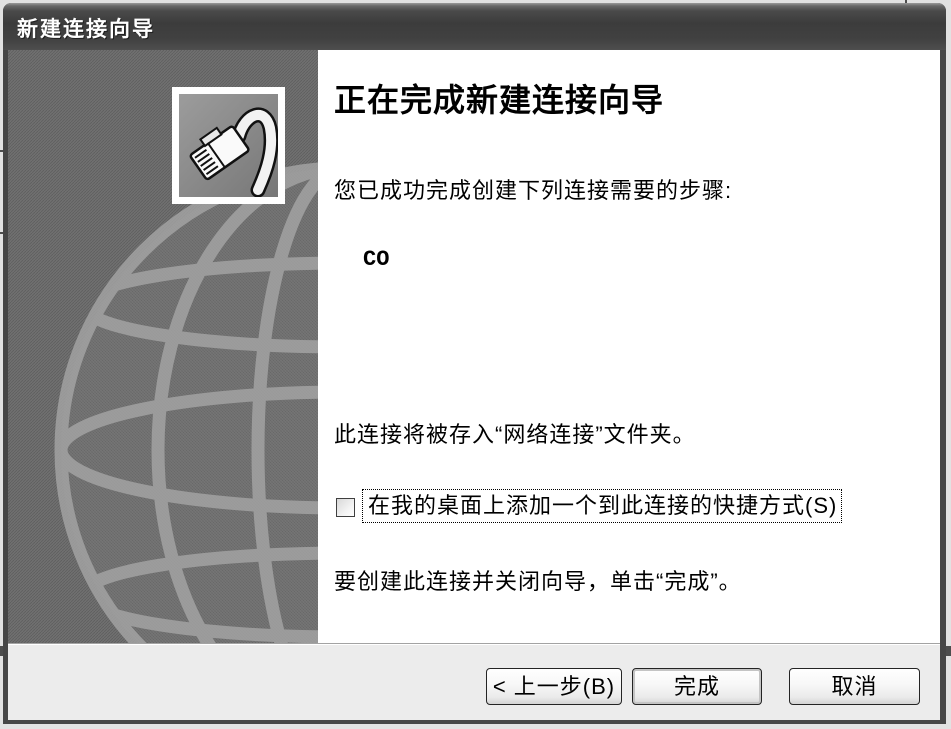 The image size is (951, 729). I want to click on window-title: 新建连接向导, so click(86, 29).